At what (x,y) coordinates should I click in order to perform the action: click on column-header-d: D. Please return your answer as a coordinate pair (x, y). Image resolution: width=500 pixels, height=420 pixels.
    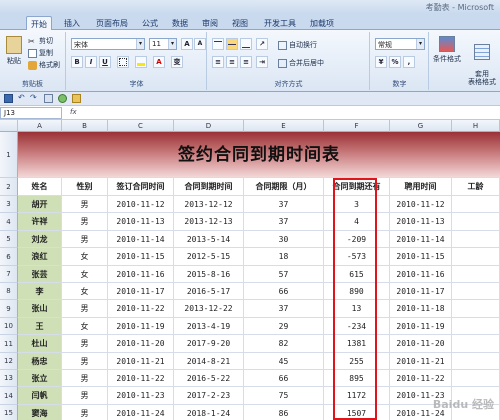
    Looking at the image, I should click on (209, 126).